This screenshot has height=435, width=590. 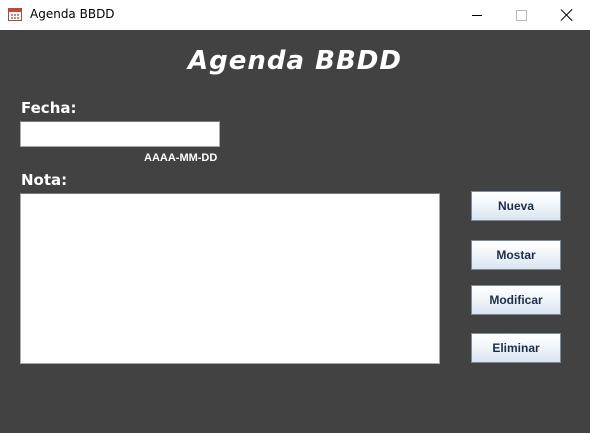 I want to click on window-title: Agenda BBDD, so click(x=72, y=14).